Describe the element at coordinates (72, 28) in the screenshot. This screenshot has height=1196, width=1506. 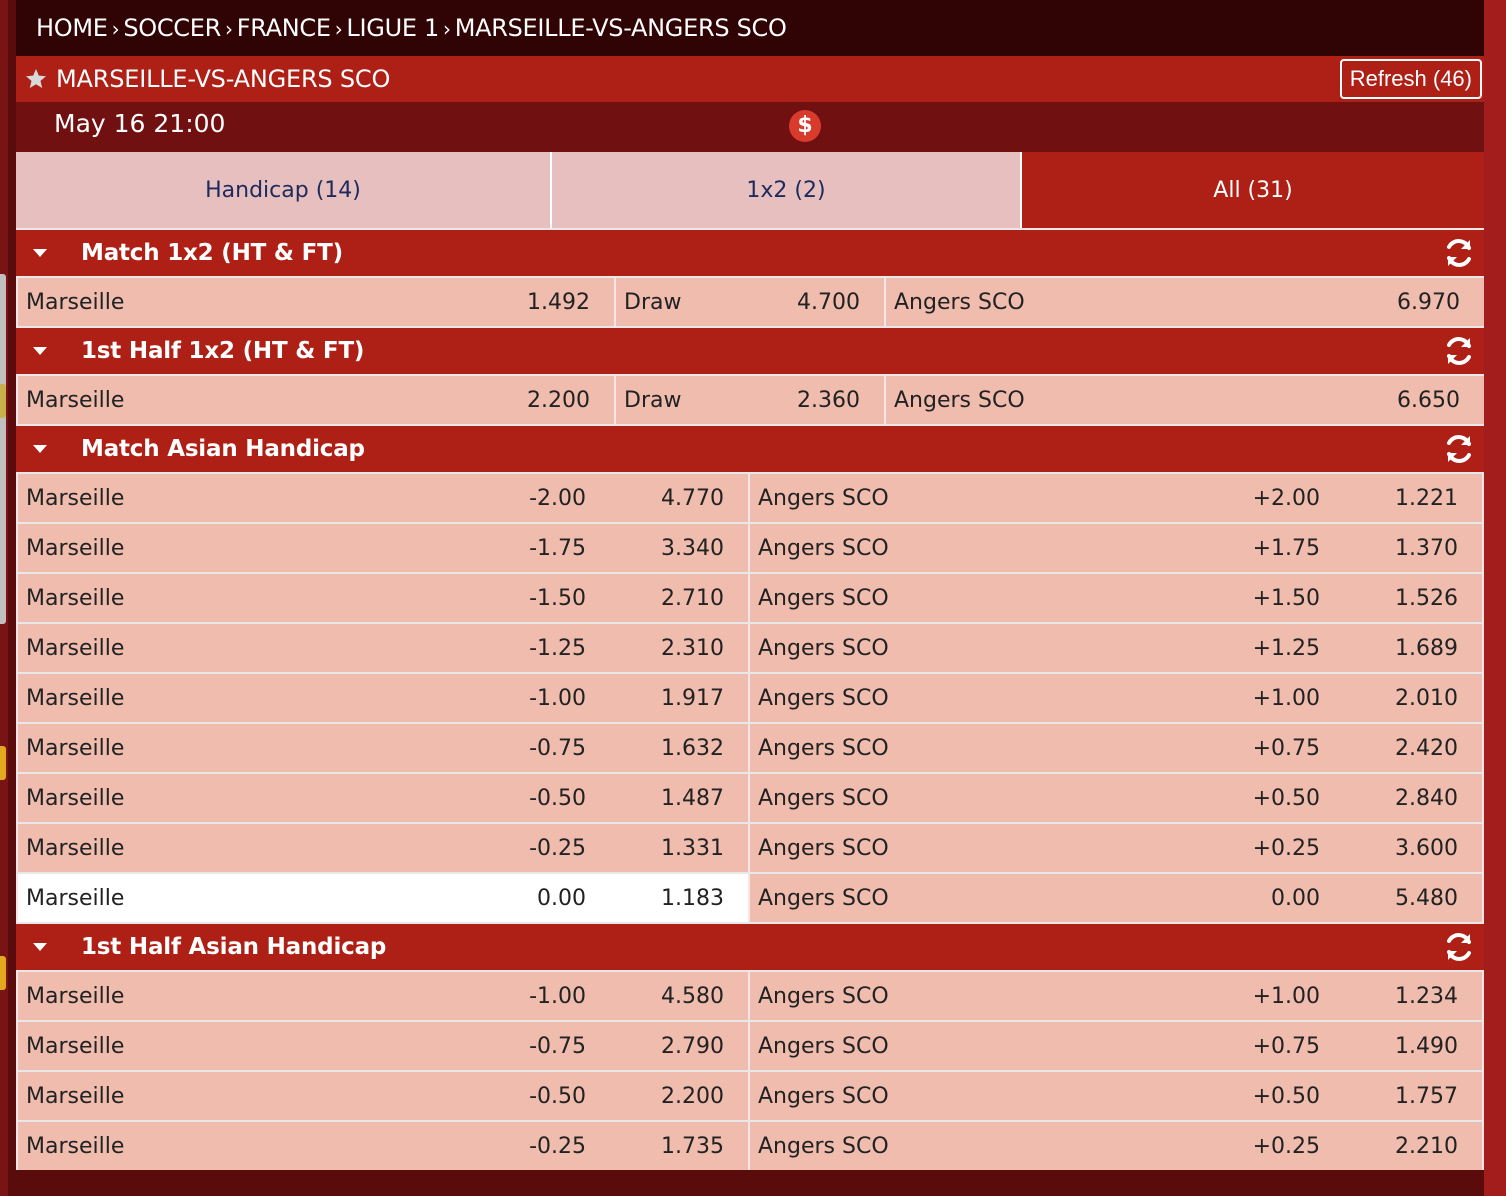
I see `breadcrumb-home: HOME` at that location.